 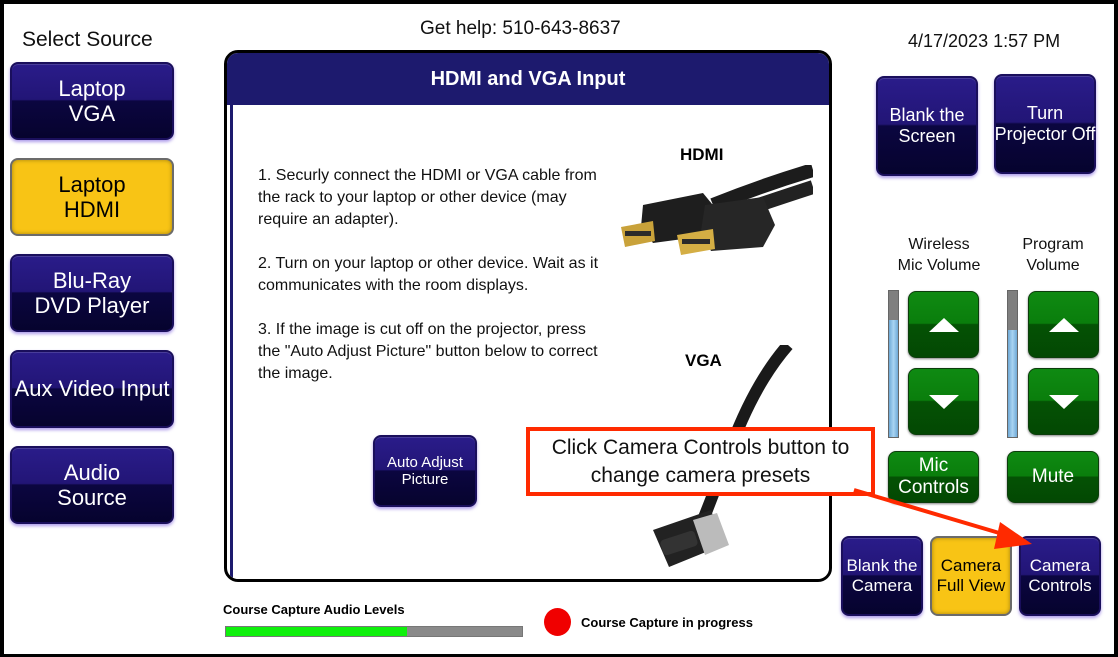 I want to click on datetime-display: 4/17/2023 1:57 PM, so click(x=984, y=41).